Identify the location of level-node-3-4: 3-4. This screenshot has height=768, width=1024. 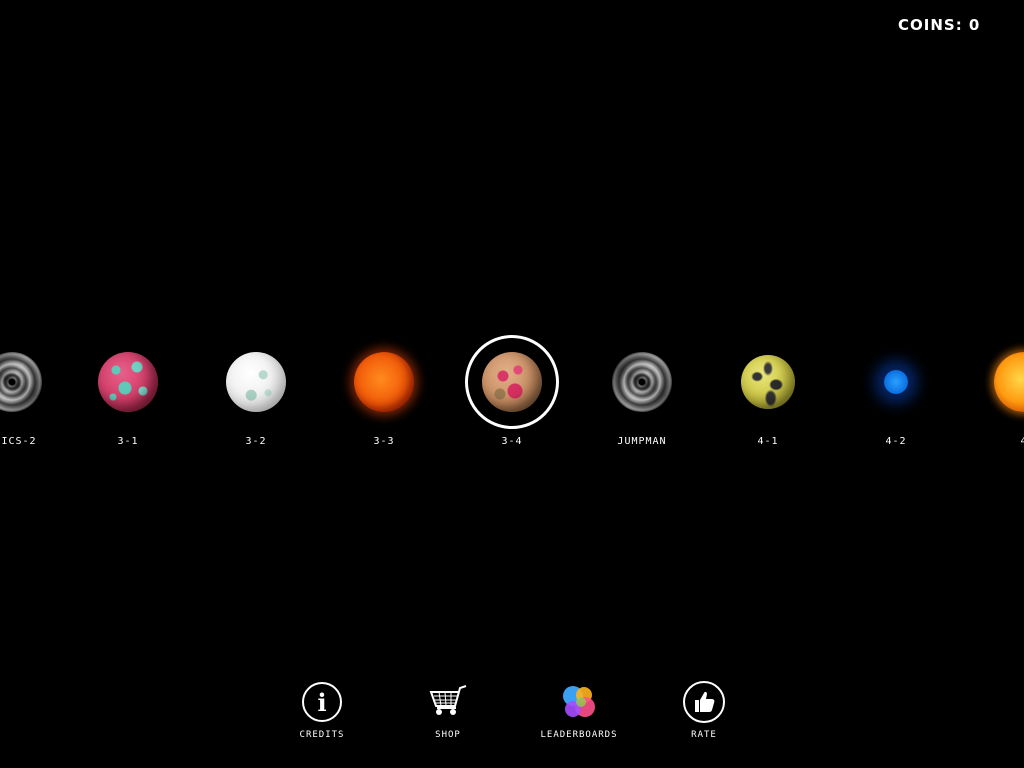
(512, 390).